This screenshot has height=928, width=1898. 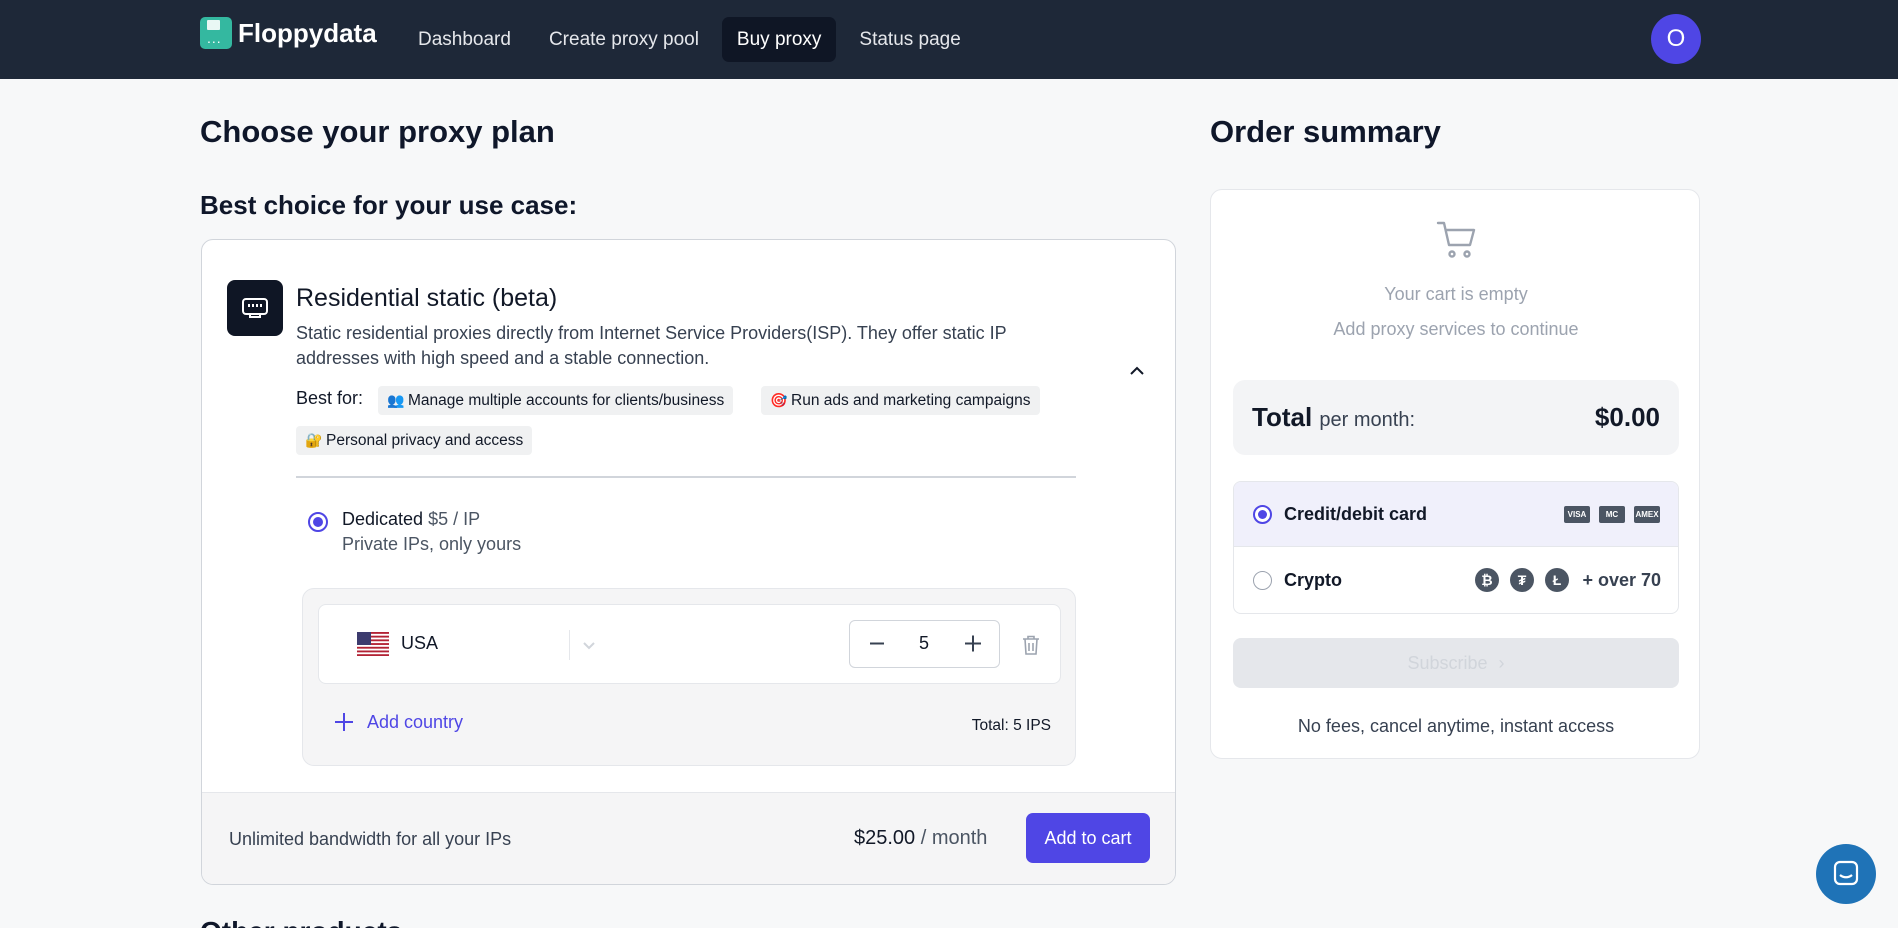 What do you see at coordinates (1356, 514) in the screenshot?
I see `card-label: Credit/debit card` at bounding box center [1356, 514].